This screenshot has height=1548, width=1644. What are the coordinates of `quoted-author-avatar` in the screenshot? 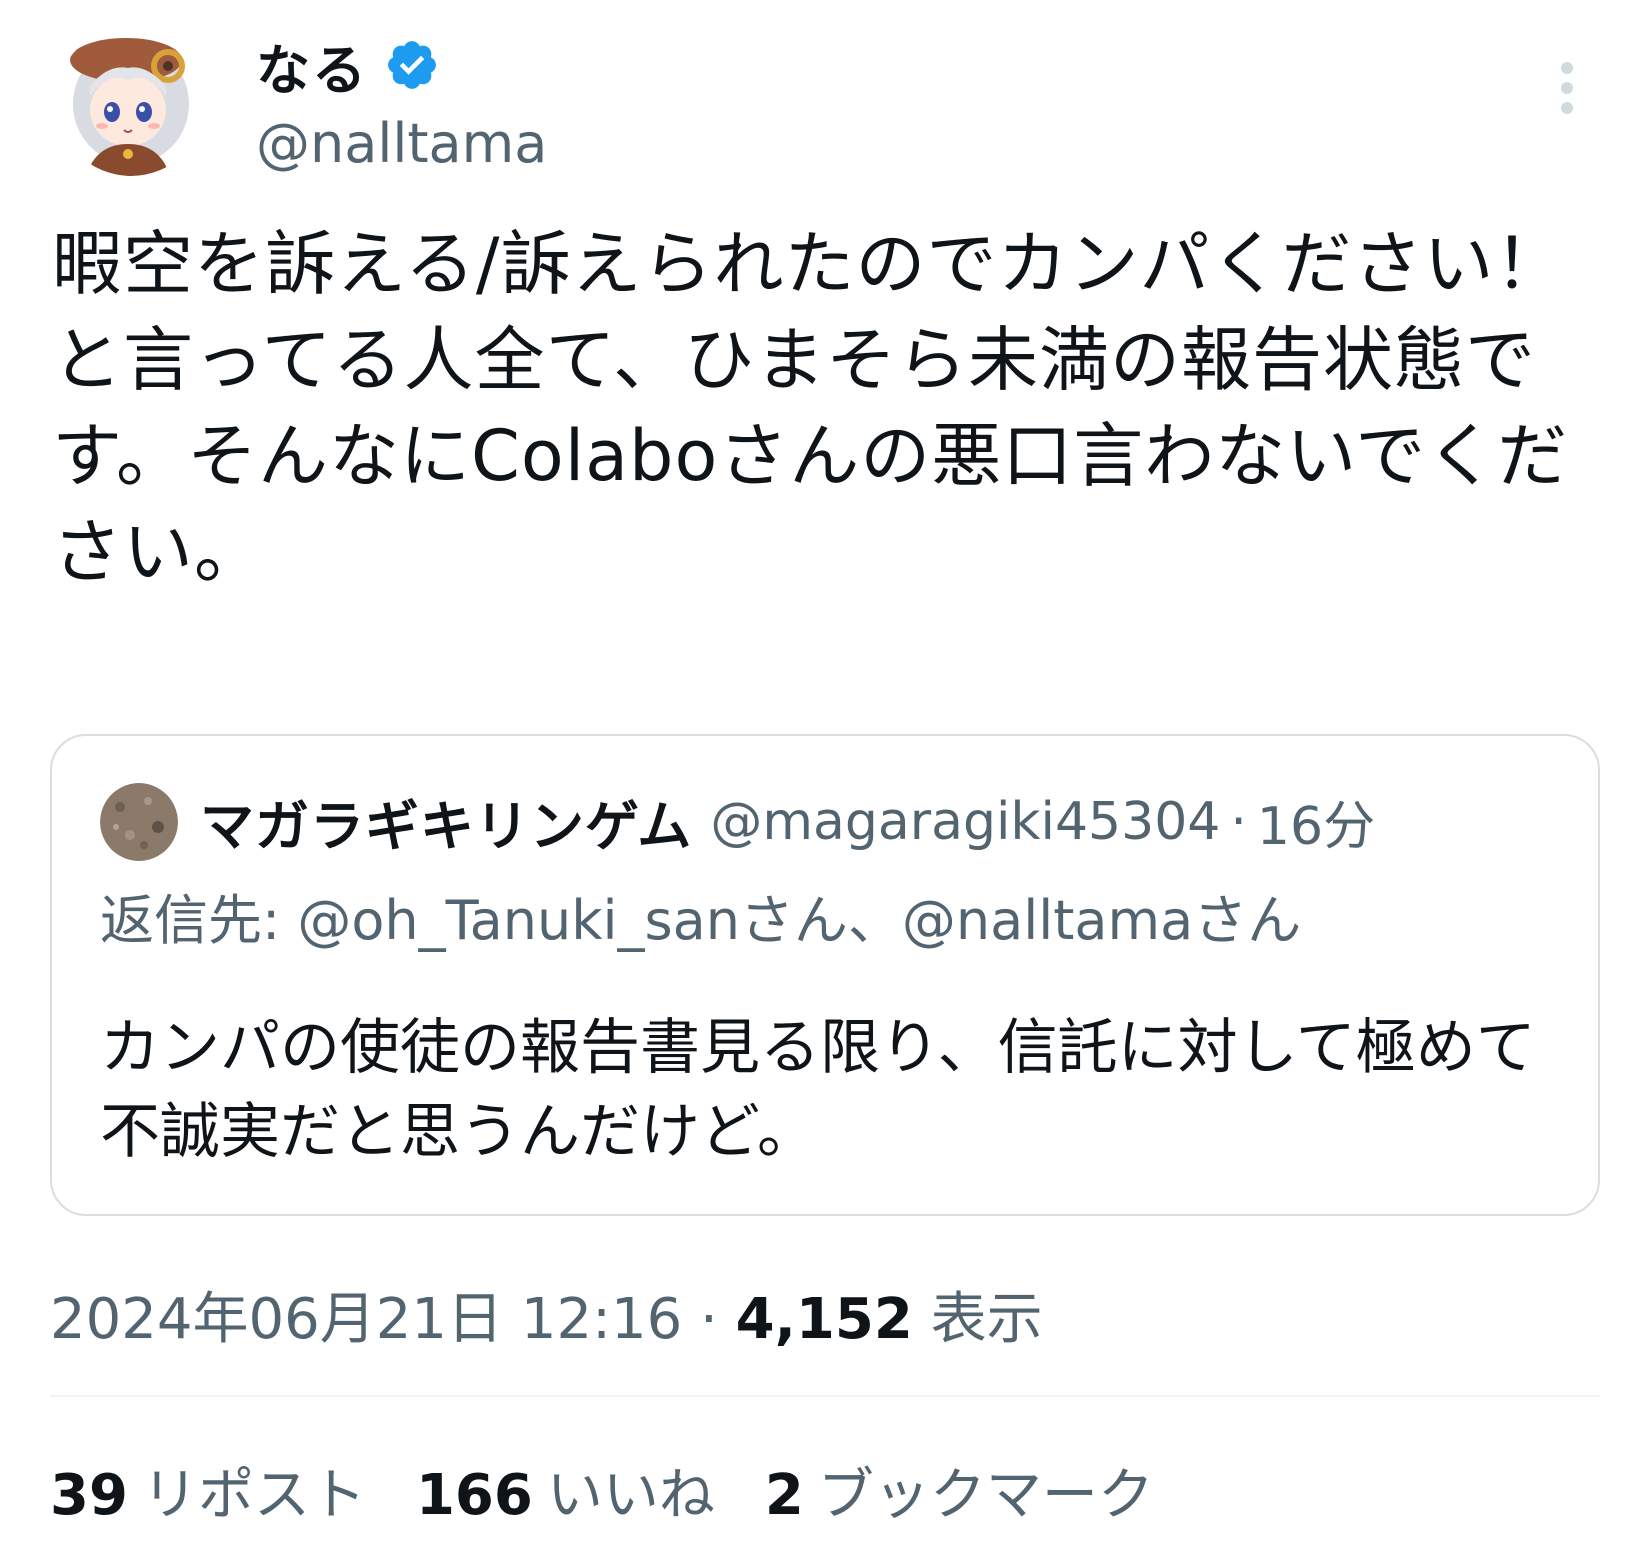 It's located at (139, 821).